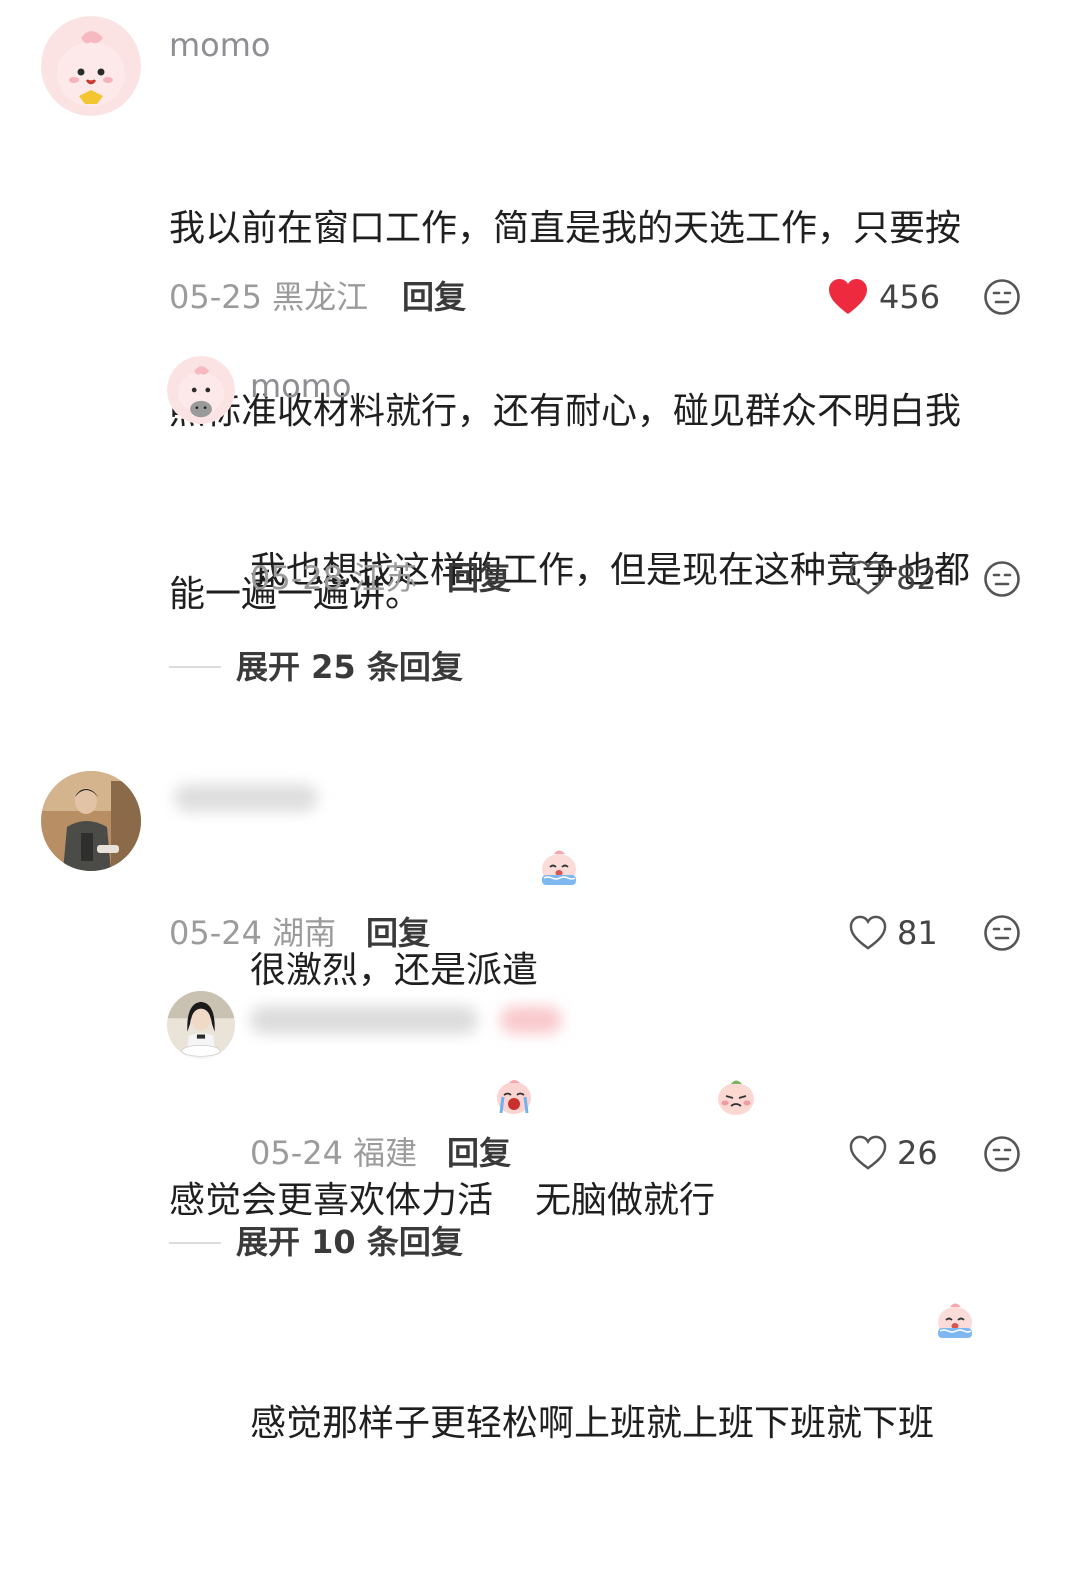  What do you see at coordinates (349, 1242) in the screenshot?
I see `expand-replies-button: 展开 10 条回复` at bounding box center [349, 1242].